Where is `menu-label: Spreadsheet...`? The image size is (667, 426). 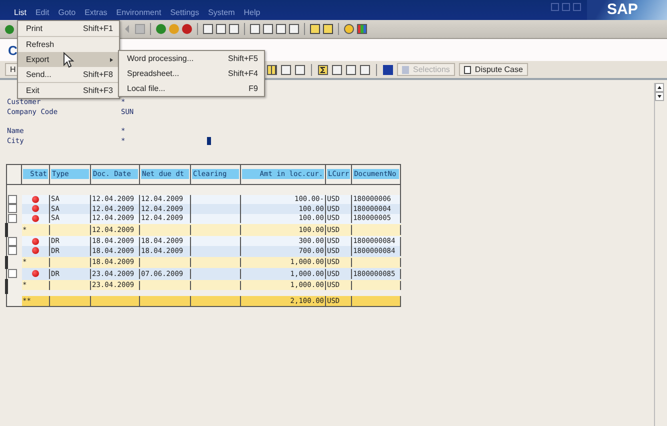 menu-label: Spreadsheet... is located at coordinates (153, 73).